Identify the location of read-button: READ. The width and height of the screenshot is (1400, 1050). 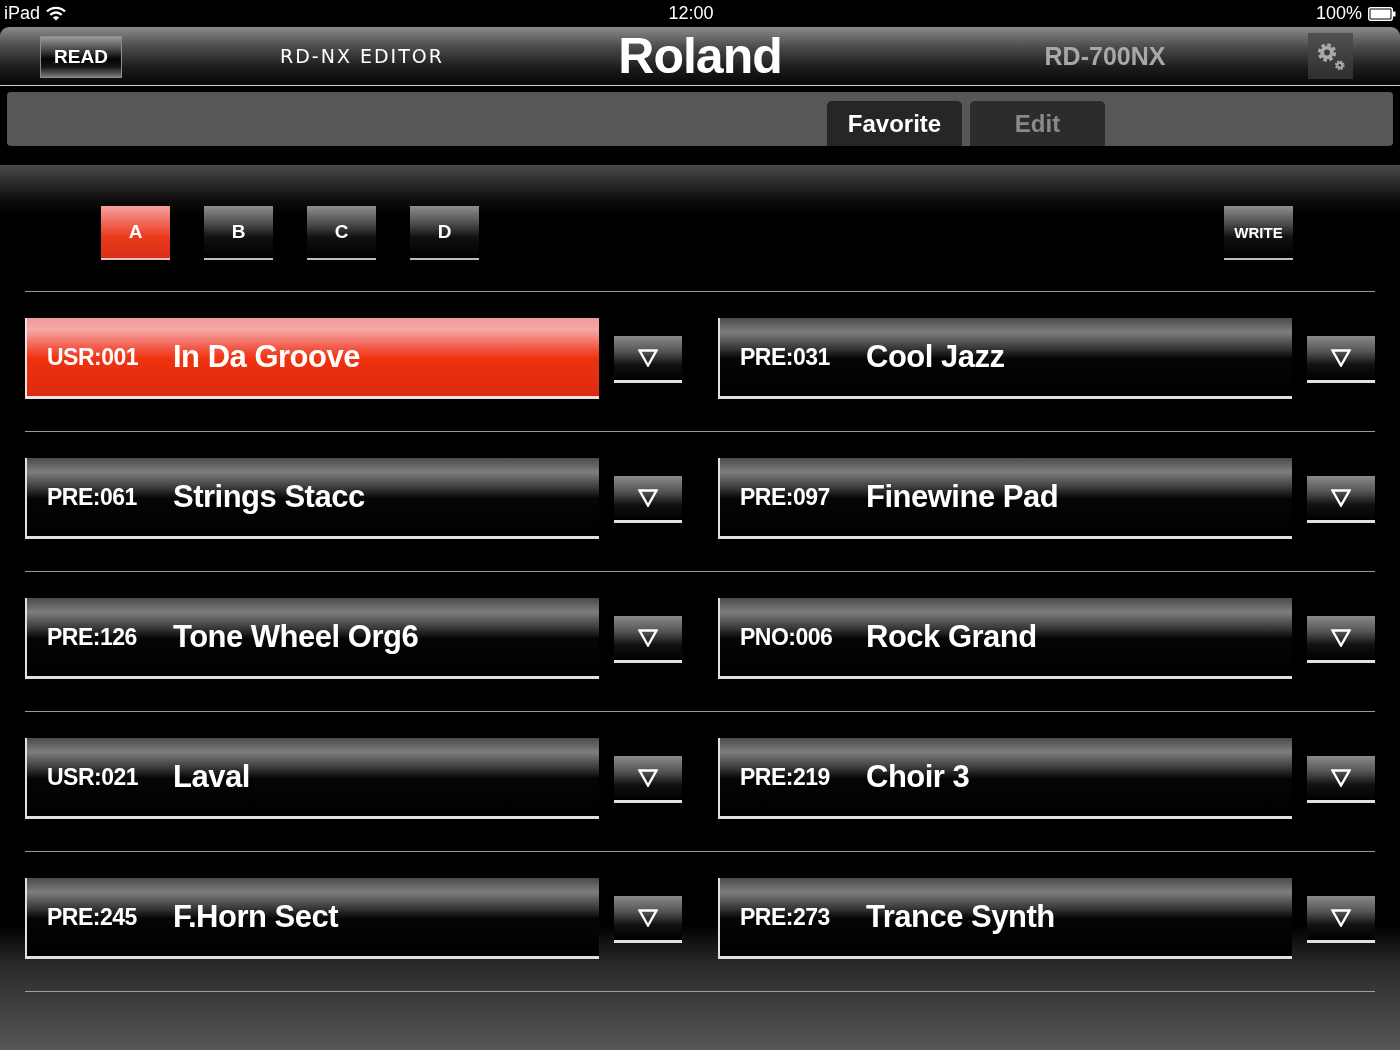
(81, 57).